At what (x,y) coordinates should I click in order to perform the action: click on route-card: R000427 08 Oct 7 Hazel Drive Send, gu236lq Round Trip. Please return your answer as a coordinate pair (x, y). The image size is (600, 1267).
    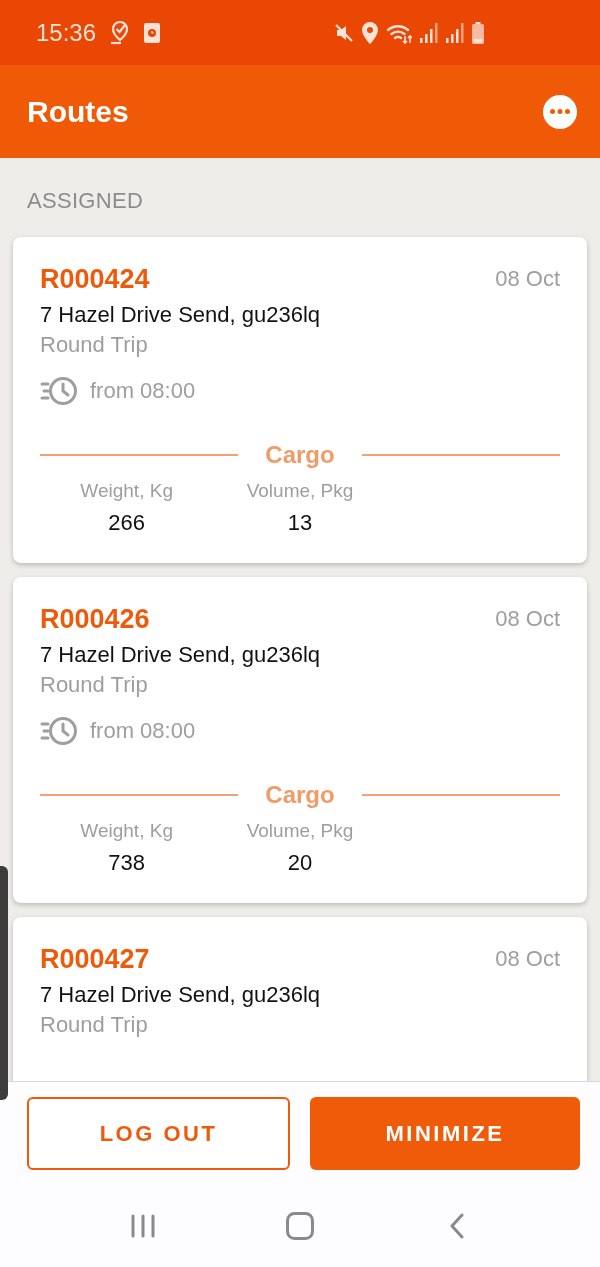
    Looking at the image, I should click on (300, 999).